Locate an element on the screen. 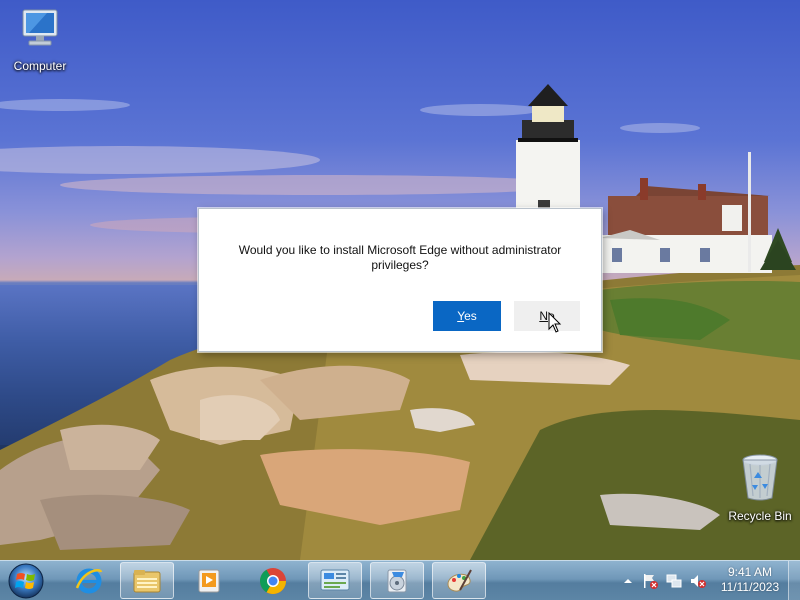 Image resolution: width=800 pixels, height=600 pixels. file-explorer-icon is located at coordinates (147, 580).